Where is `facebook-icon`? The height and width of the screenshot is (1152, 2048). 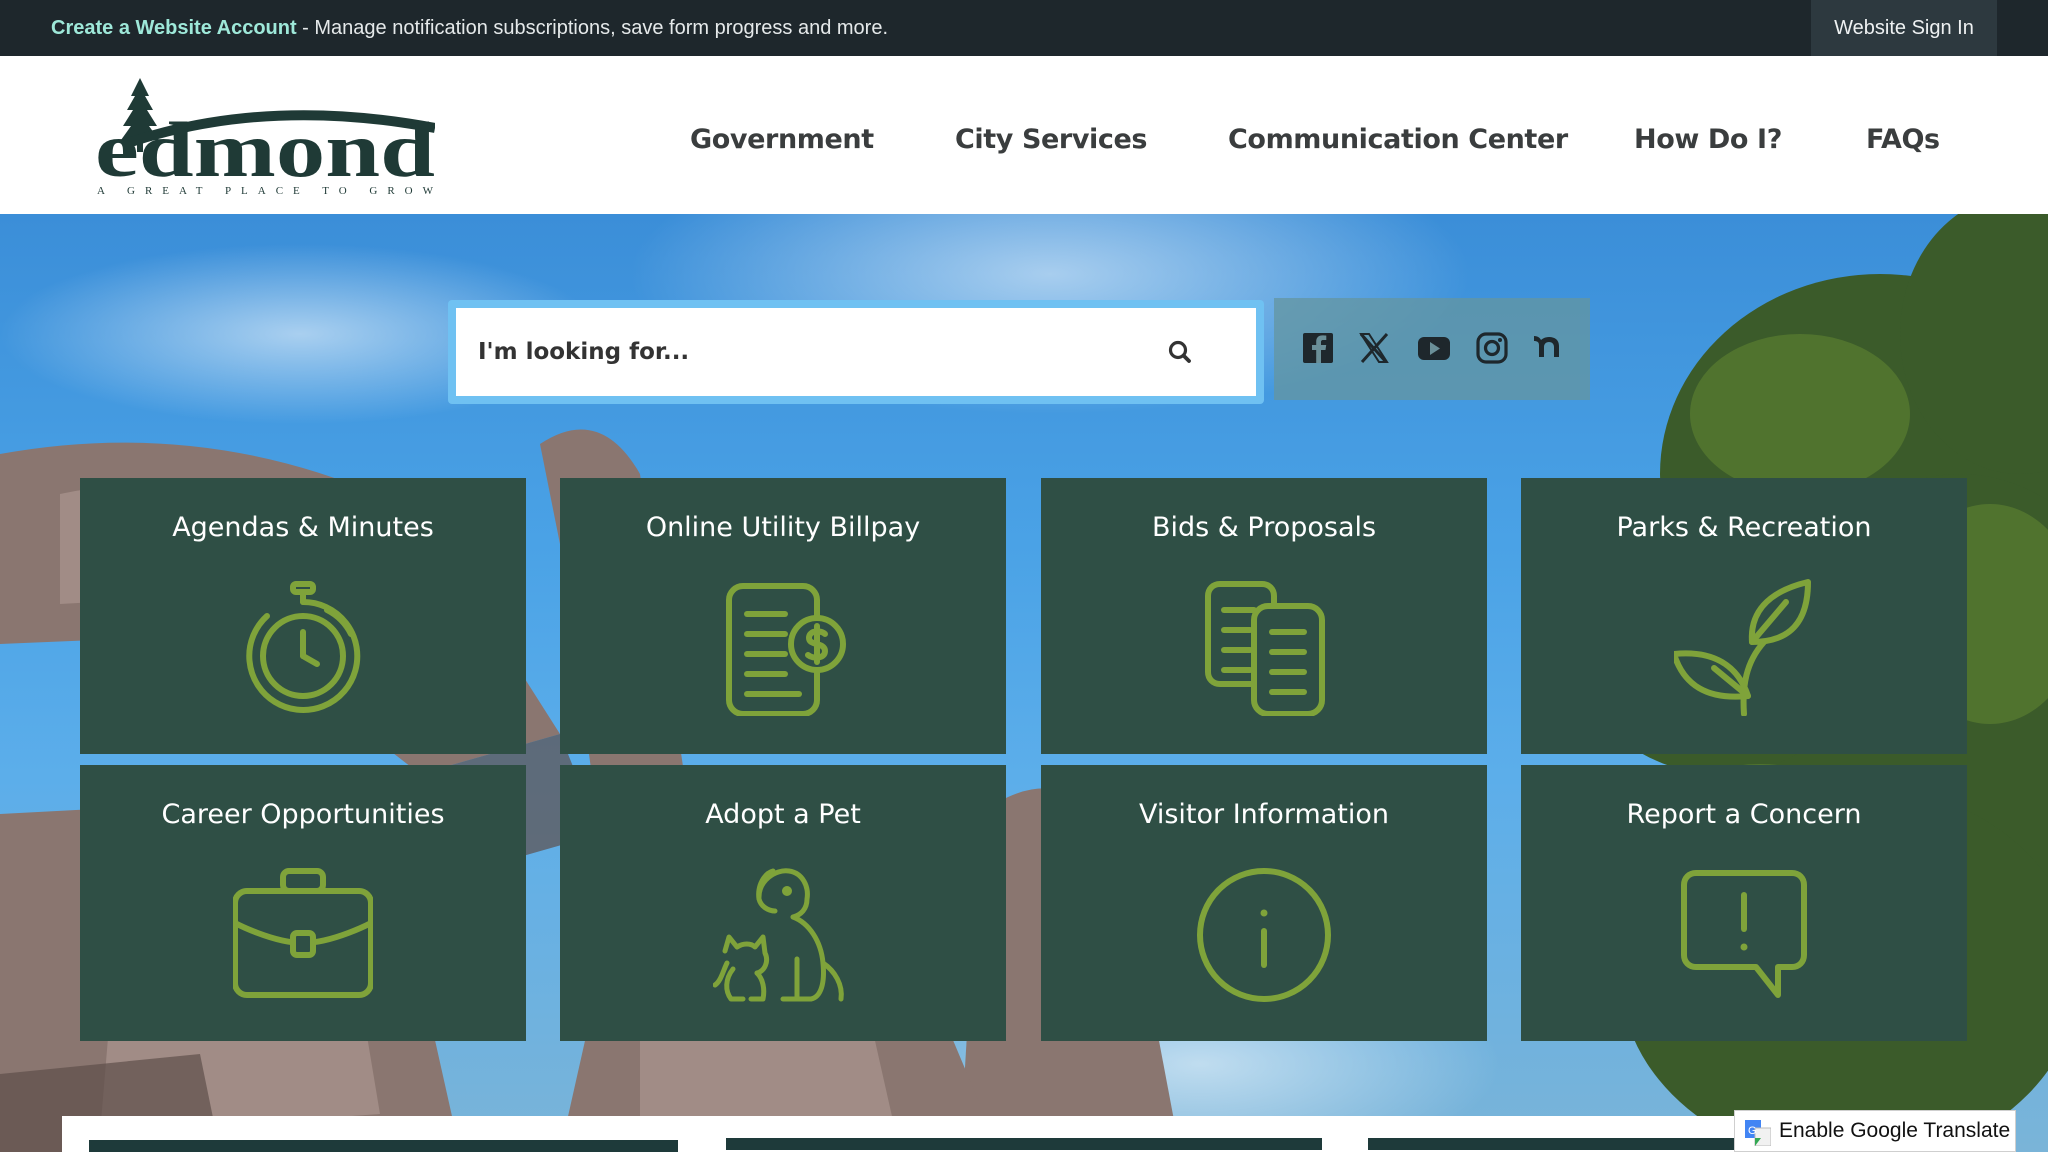
facebook-icon is located at coordinates (1318, 348).